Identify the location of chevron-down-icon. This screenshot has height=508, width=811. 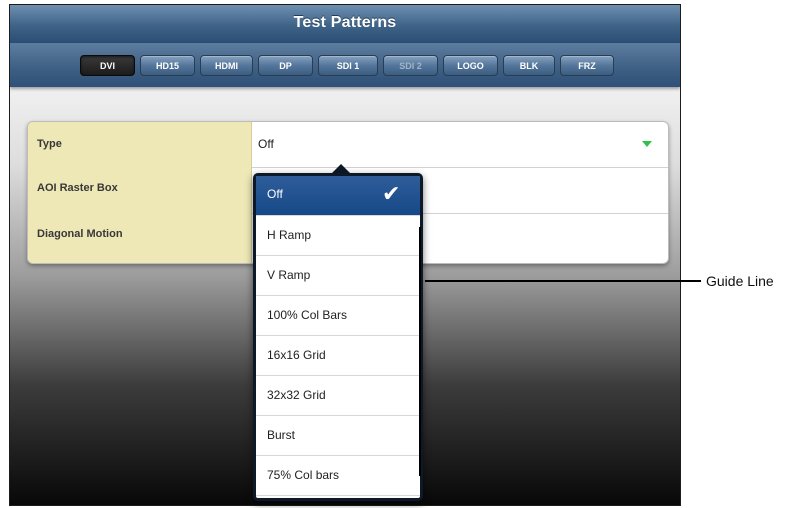
(647, 144).